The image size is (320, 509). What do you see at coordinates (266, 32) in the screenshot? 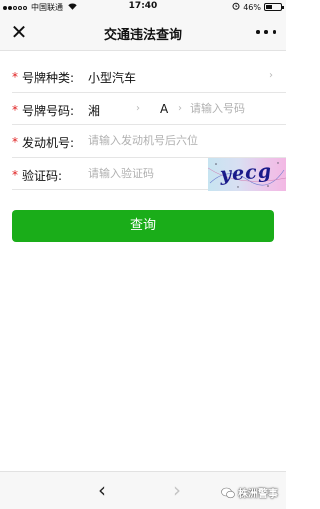
I see `more-icon` at bounding box center [266, 32].